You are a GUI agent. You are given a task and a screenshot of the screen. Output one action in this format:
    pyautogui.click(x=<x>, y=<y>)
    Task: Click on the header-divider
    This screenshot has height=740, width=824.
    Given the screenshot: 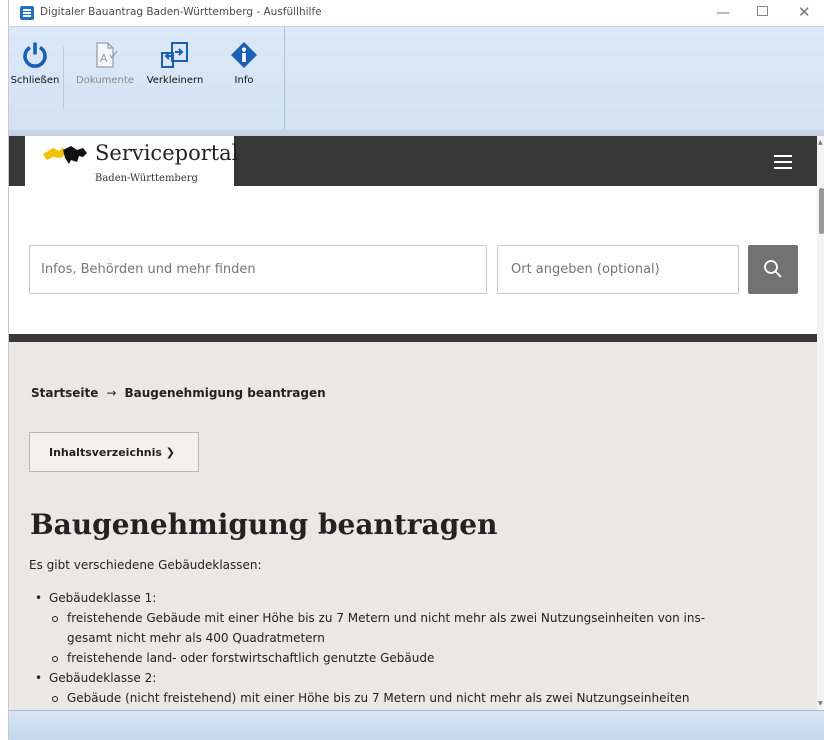 What is the action you would take?
    pyautogui.click(x=413, y=338)
    